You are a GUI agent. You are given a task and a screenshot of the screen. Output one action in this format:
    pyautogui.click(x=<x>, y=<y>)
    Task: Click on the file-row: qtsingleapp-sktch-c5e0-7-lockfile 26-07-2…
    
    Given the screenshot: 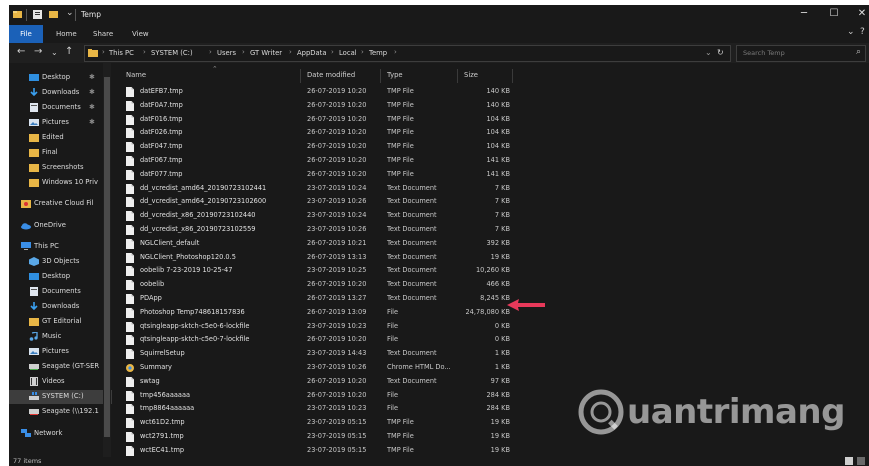 What is the action you would take?
    pyautogui.click(x=322, y=340)
    